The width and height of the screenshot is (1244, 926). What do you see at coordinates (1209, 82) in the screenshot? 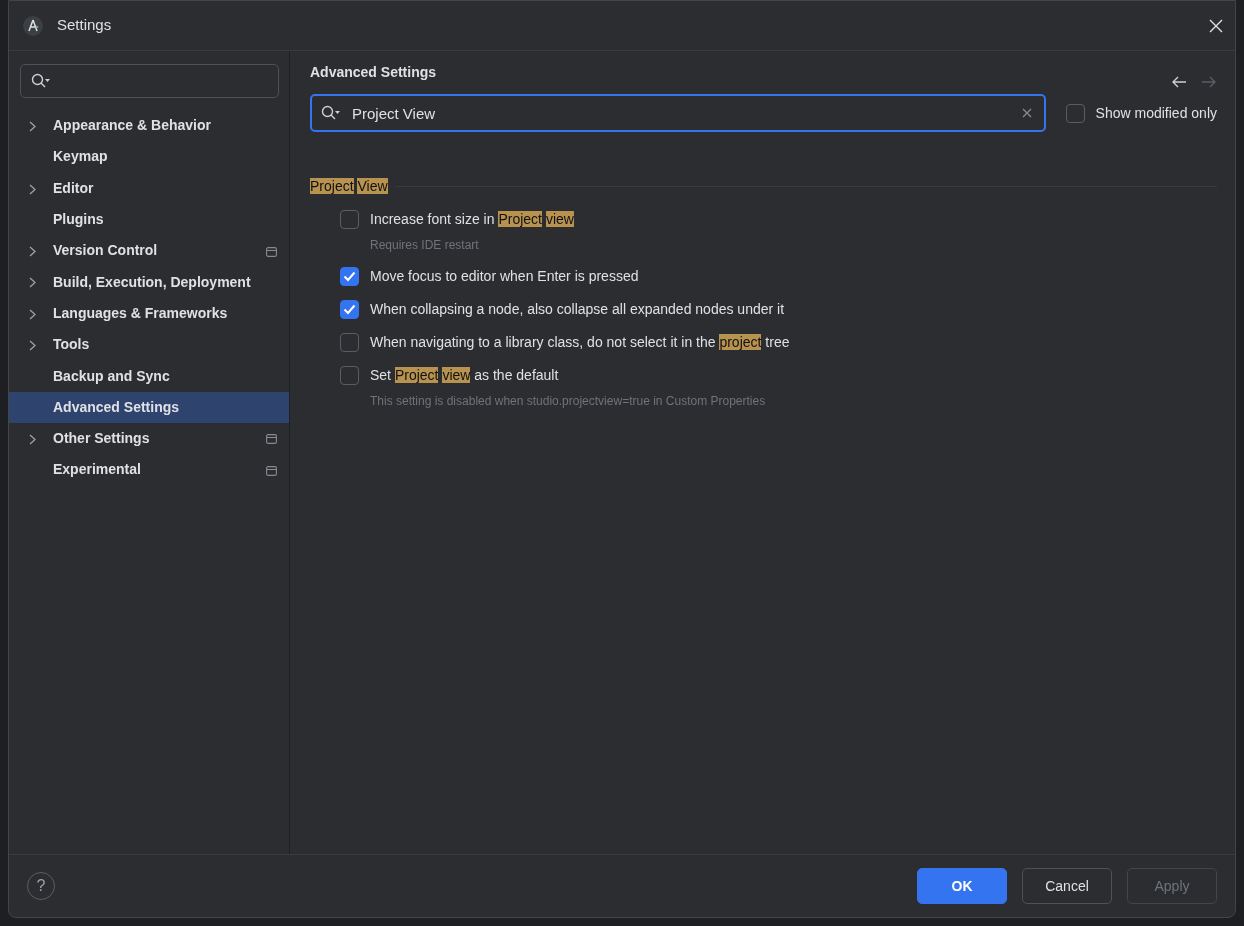
I see `forward-arrow-icon` at bounding box center [1209, 82].